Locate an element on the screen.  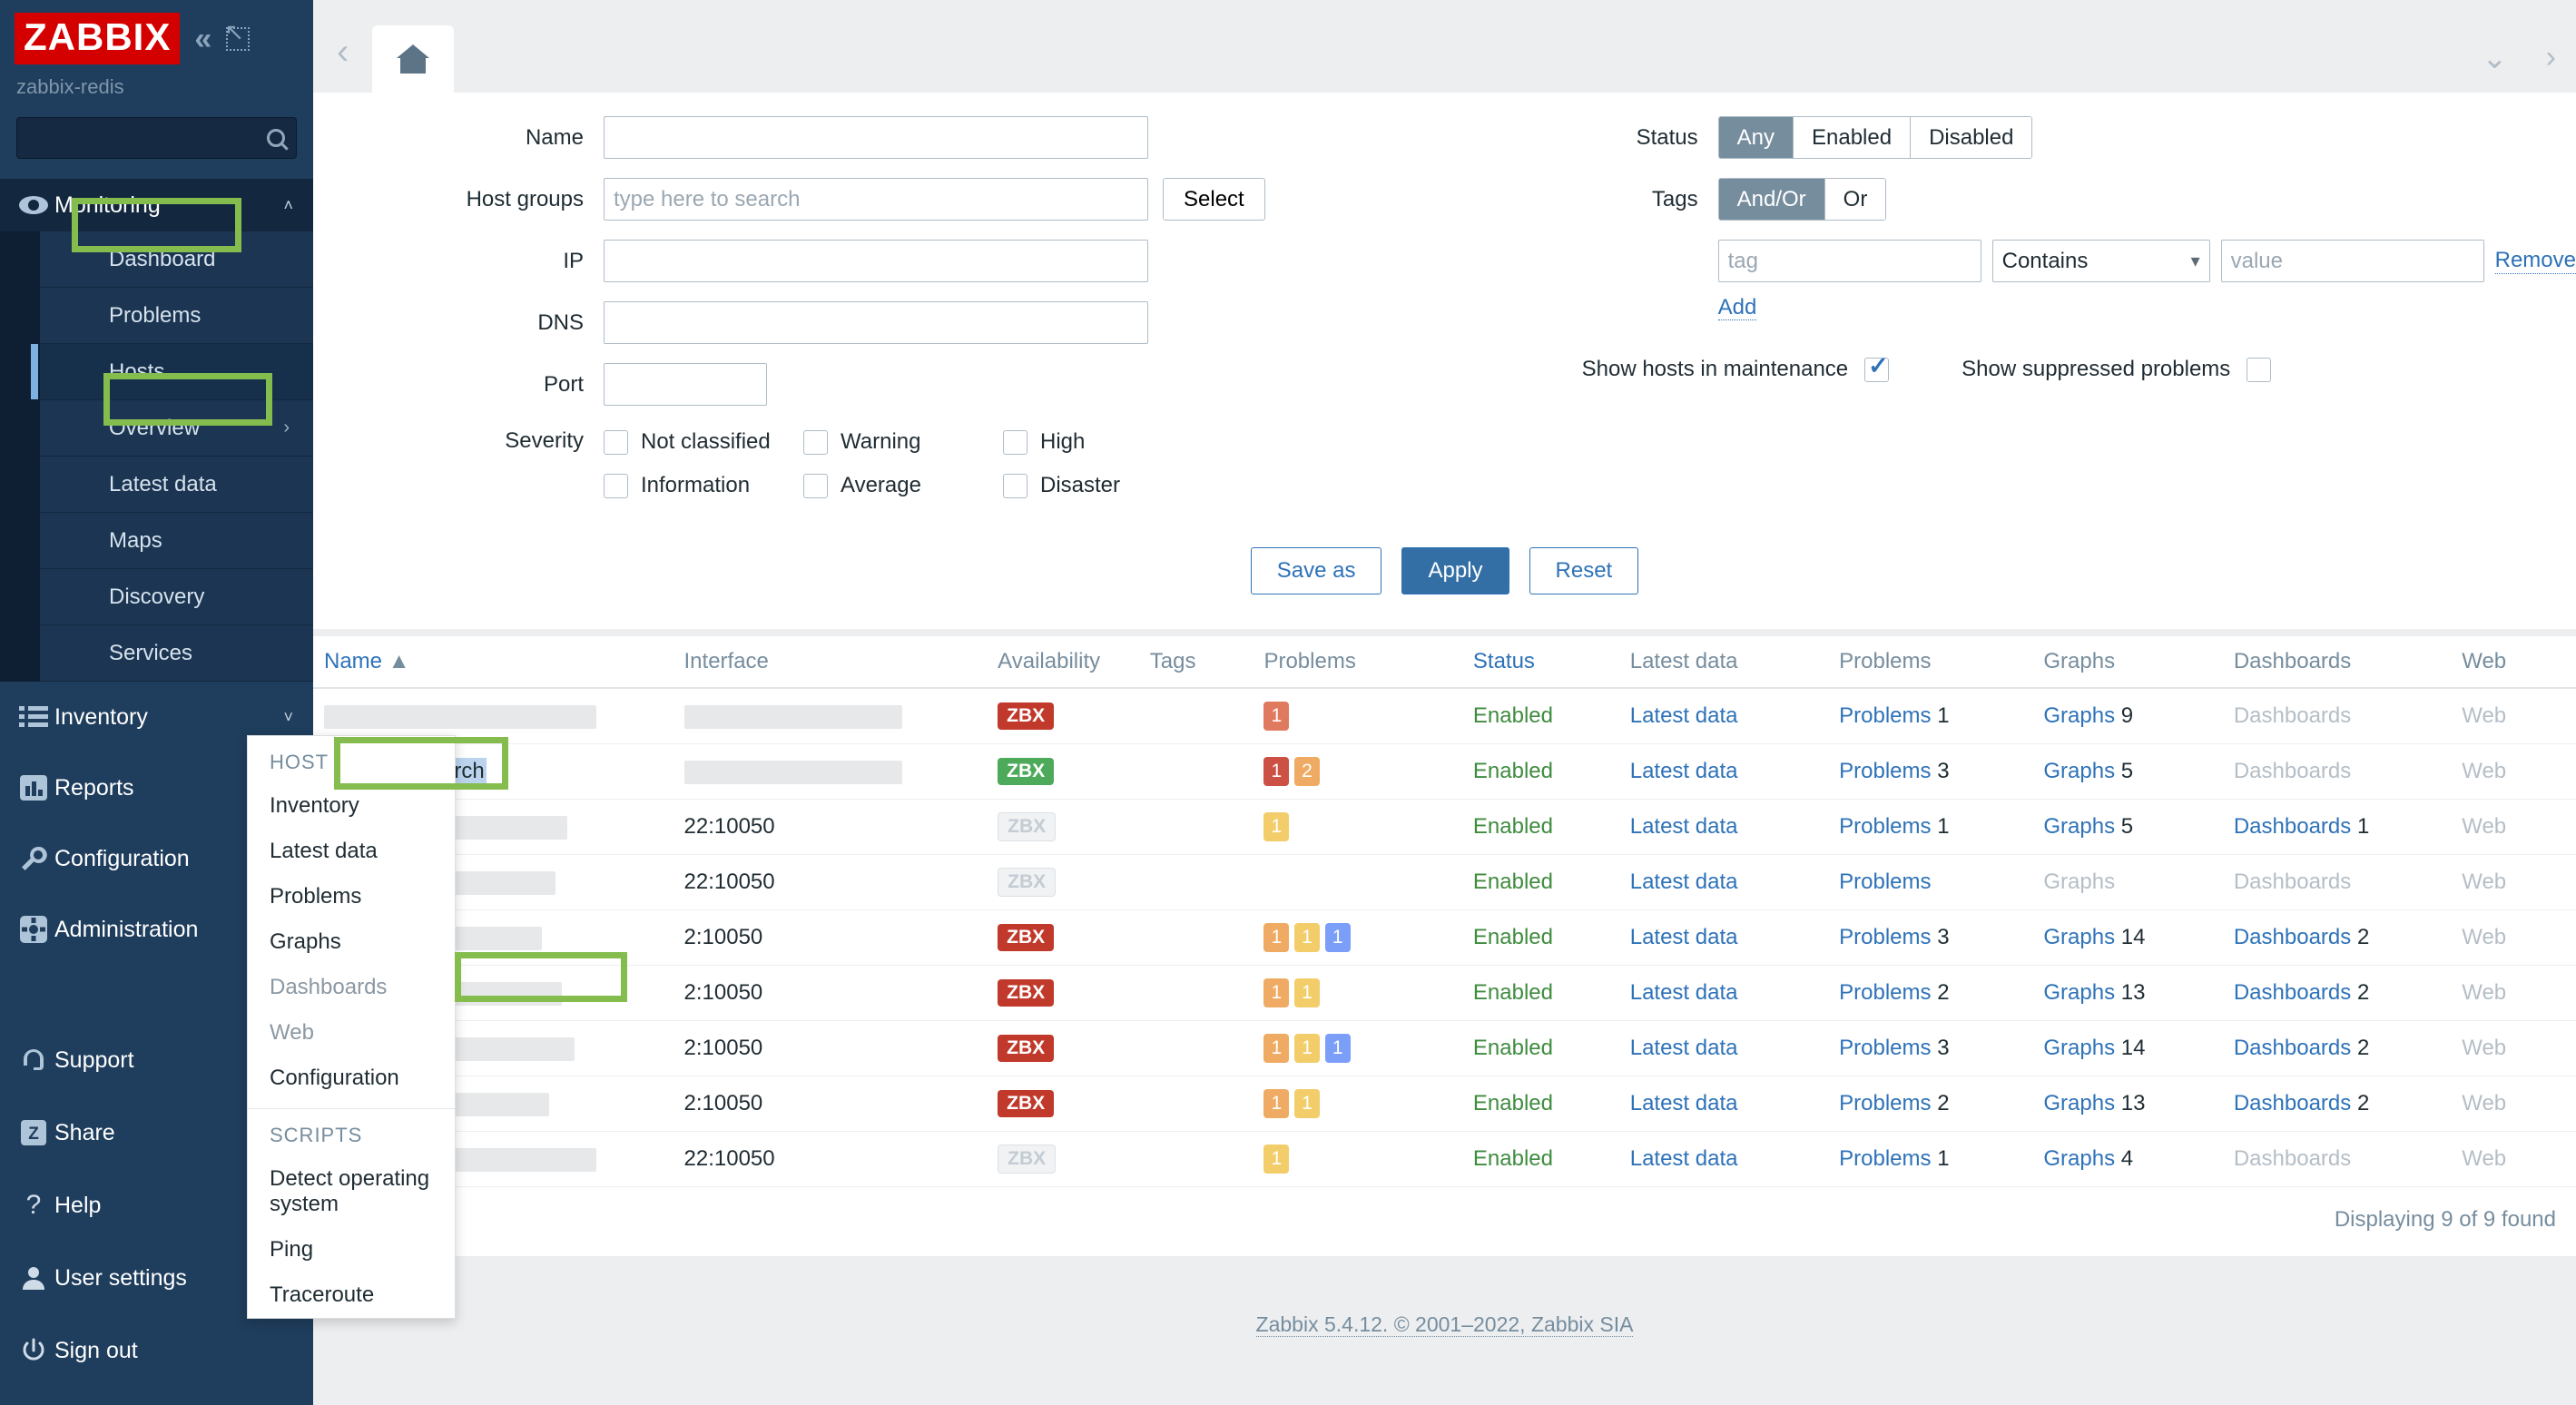
severity-average: Average is located at coordinates (903, 485).